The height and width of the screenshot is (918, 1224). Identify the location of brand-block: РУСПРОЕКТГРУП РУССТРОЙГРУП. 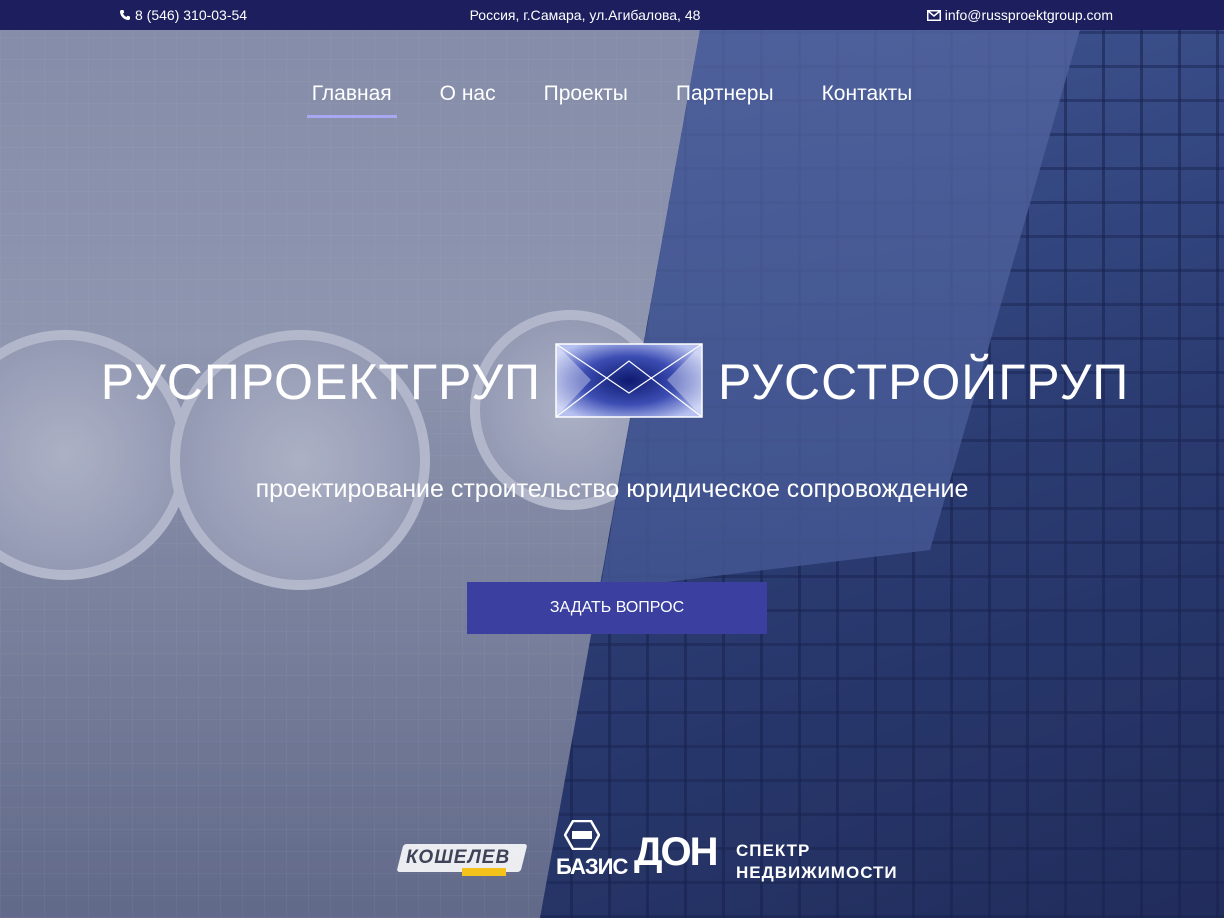
(612, 380).